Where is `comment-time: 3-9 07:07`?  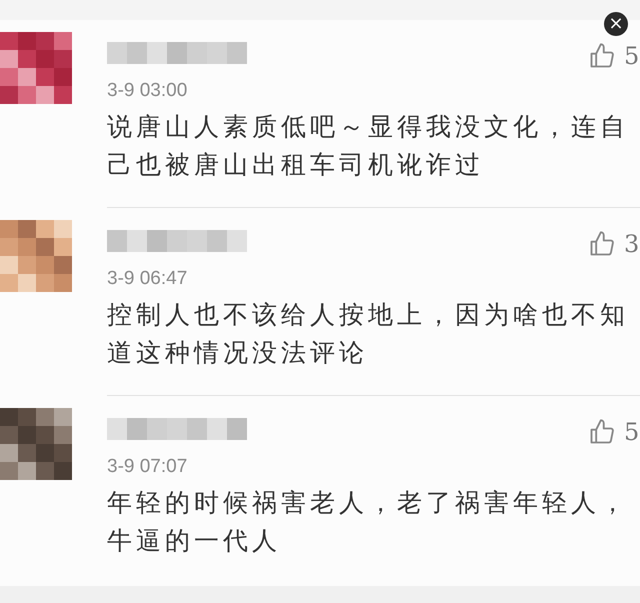
comment-time: 3-9 07:07 is located at coordinates (147, 467).